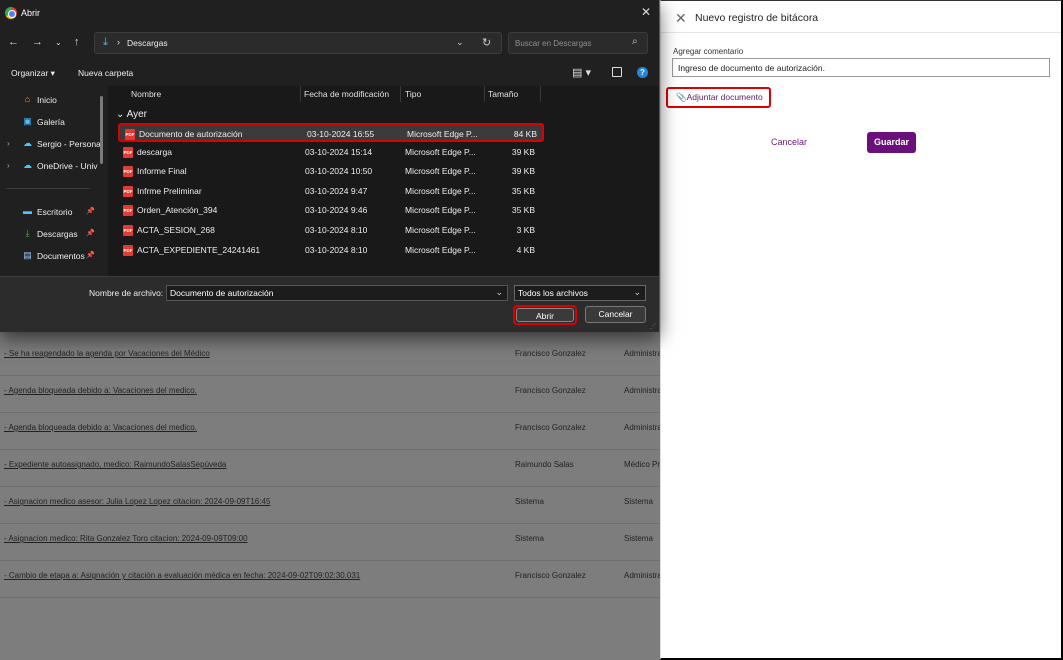 The image size is (1063, 660). Describe the element at coordinates (146, 94) in the screenshot. I see `column-header-name: Nombre` at that location.